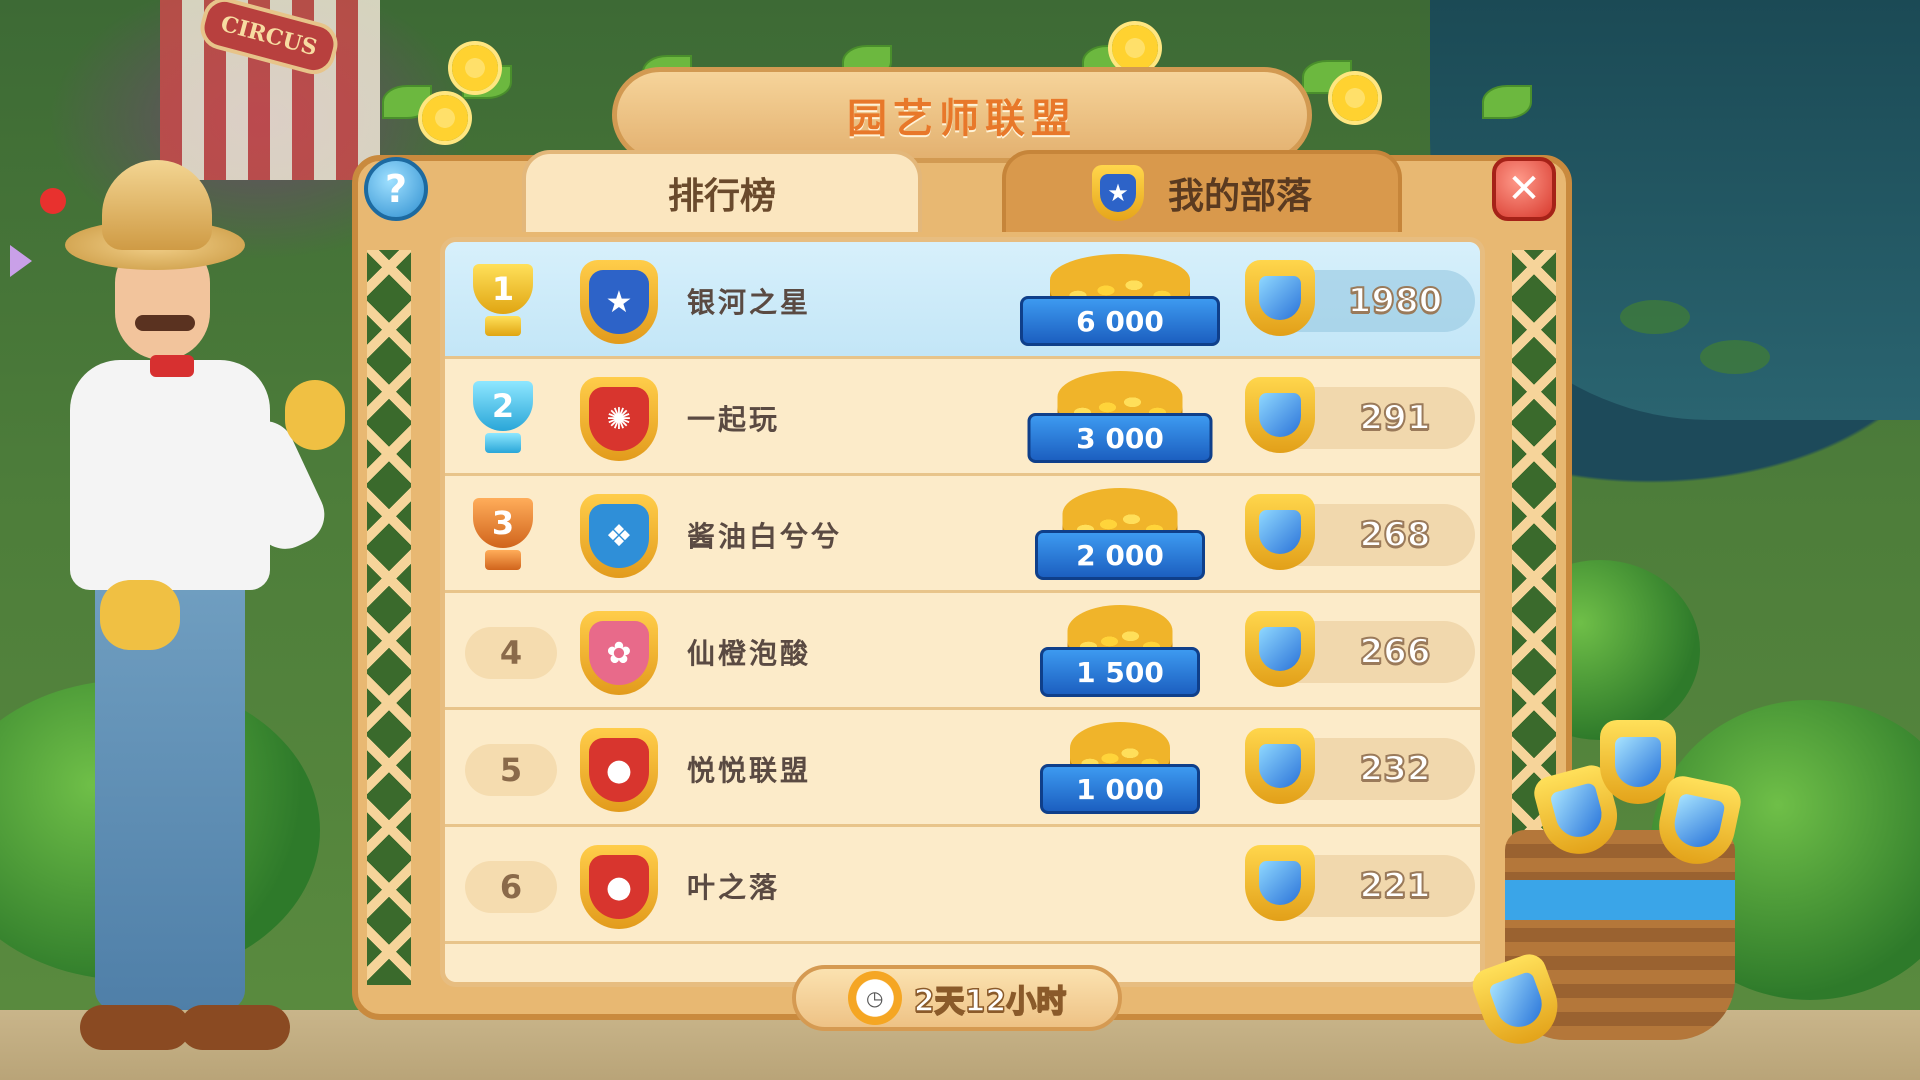 The width and height of the screenshot is (1920, 1080). I want to click on gardener-bowtie, so click(172, 366).